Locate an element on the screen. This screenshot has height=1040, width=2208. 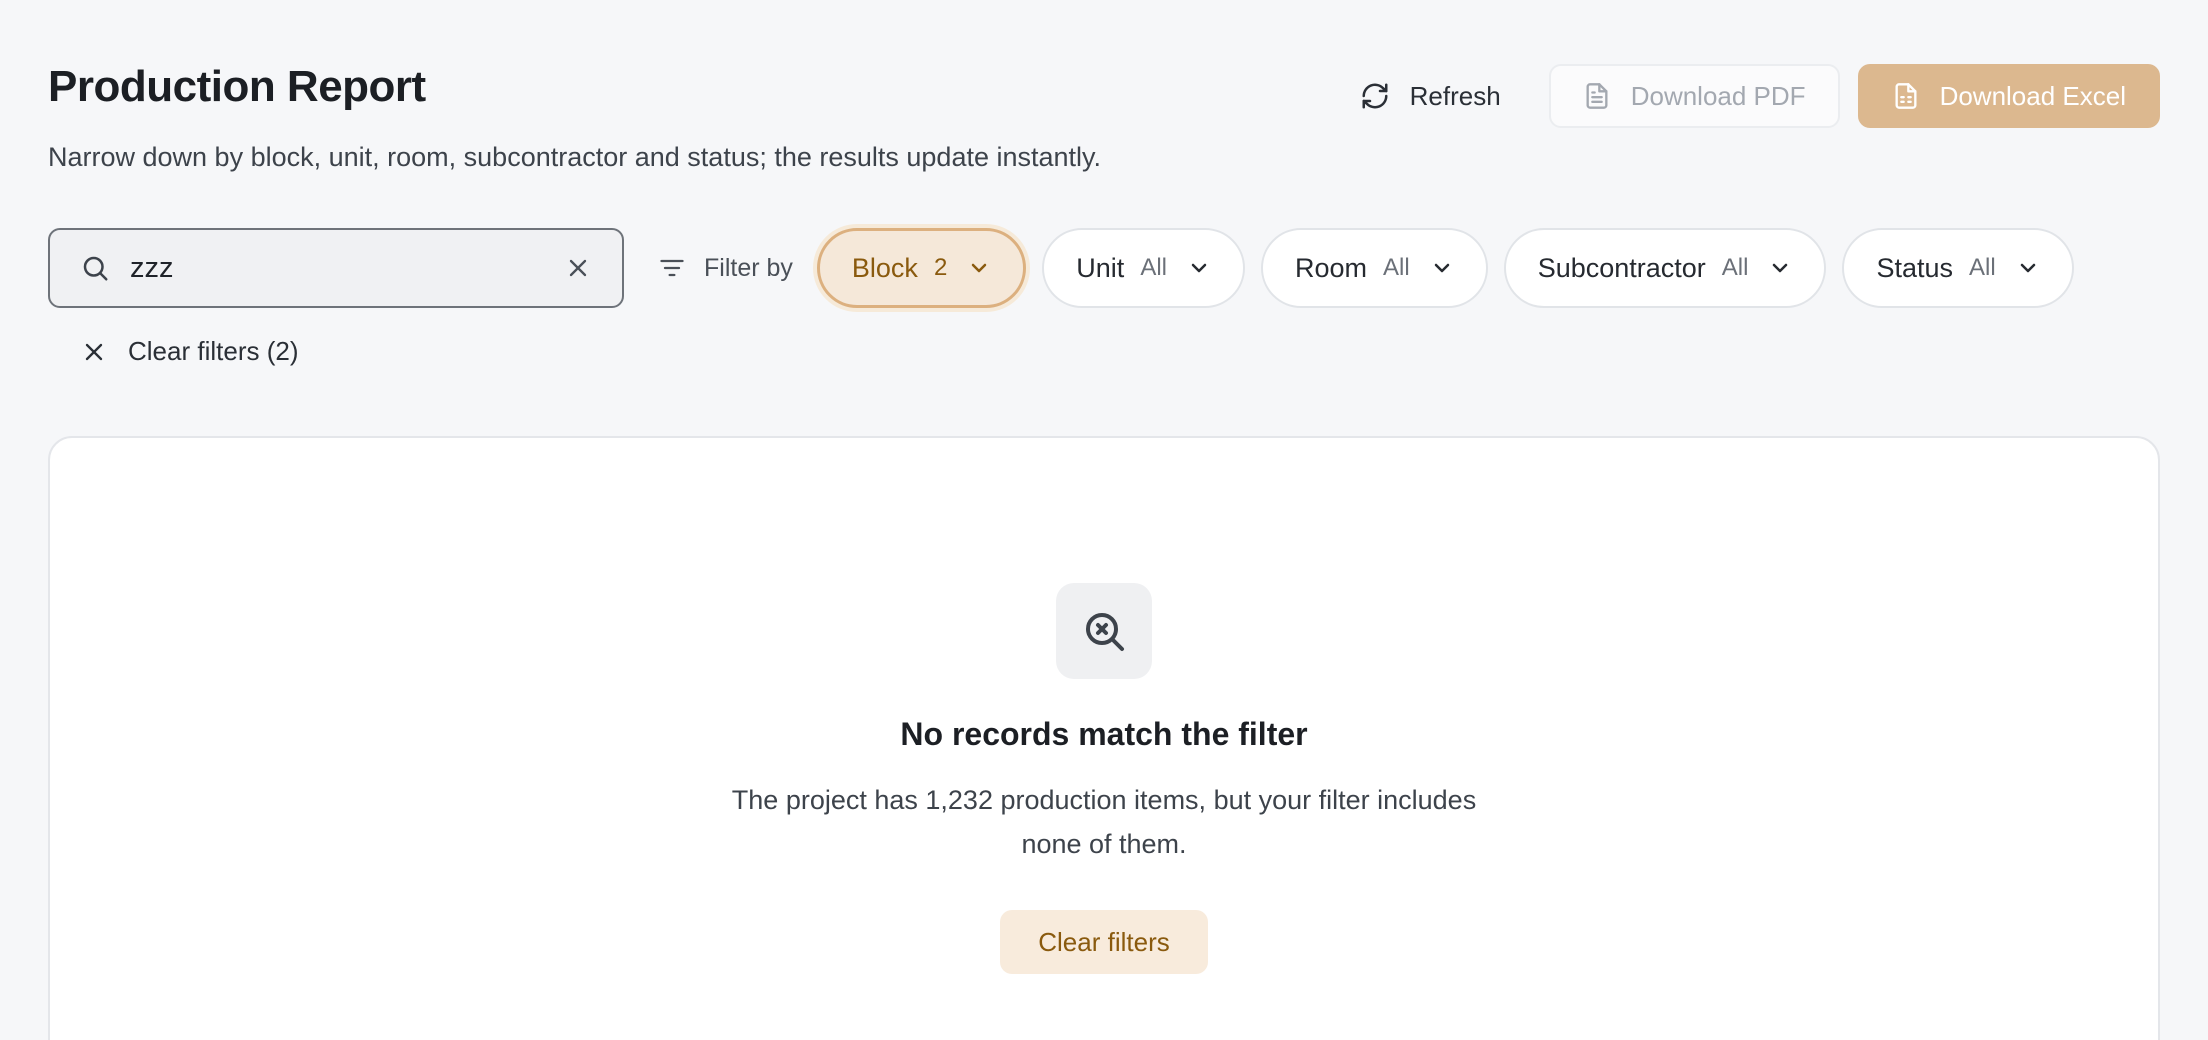
filter-subcontractor: Subcontractor All is located at coordinates (1665, 268).